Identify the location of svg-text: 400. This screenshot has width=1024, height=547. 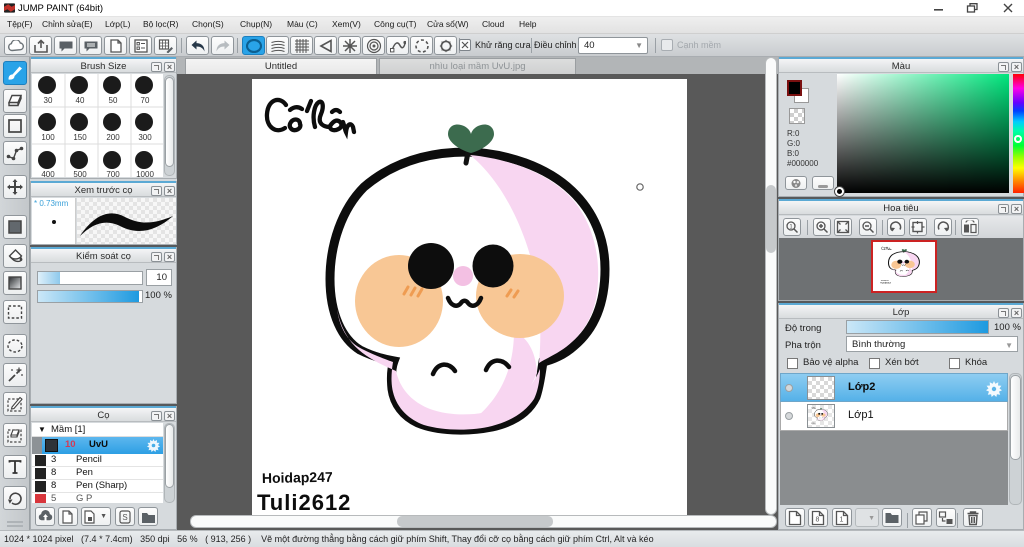
(48, 173).